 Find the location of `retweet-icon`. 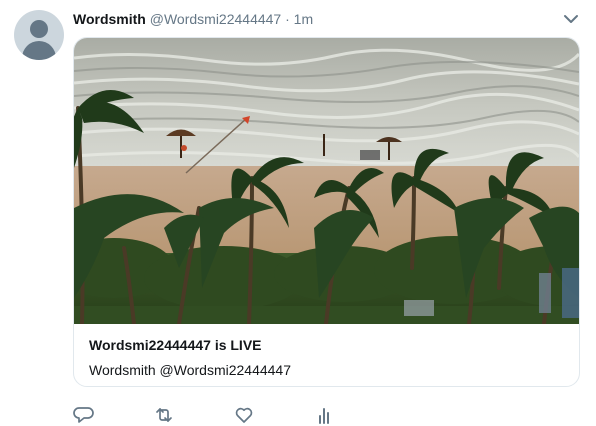

retweet-icon is located at coordinates (164, 415).